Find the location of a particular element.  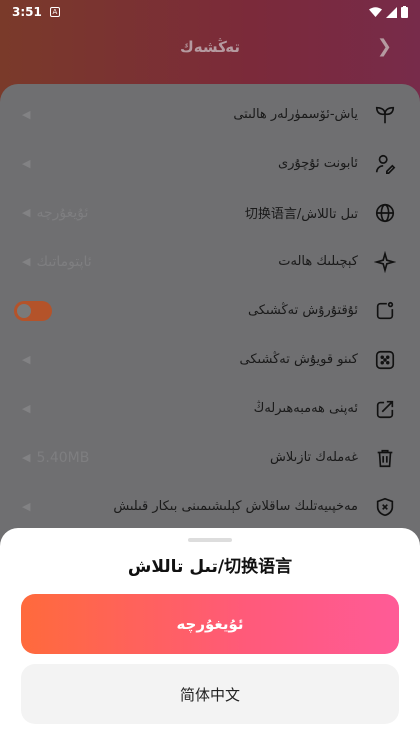

setting-label: ئەپنى ھەمبەھىرلەڭ is located at coordinates (305, 408).